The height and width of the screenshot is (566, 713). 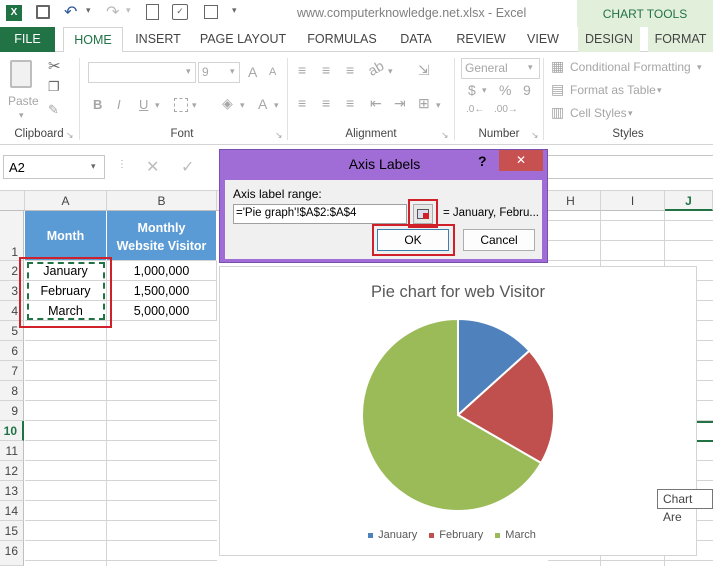 I want to click on percent-button: %, so click(x=505, y=90).